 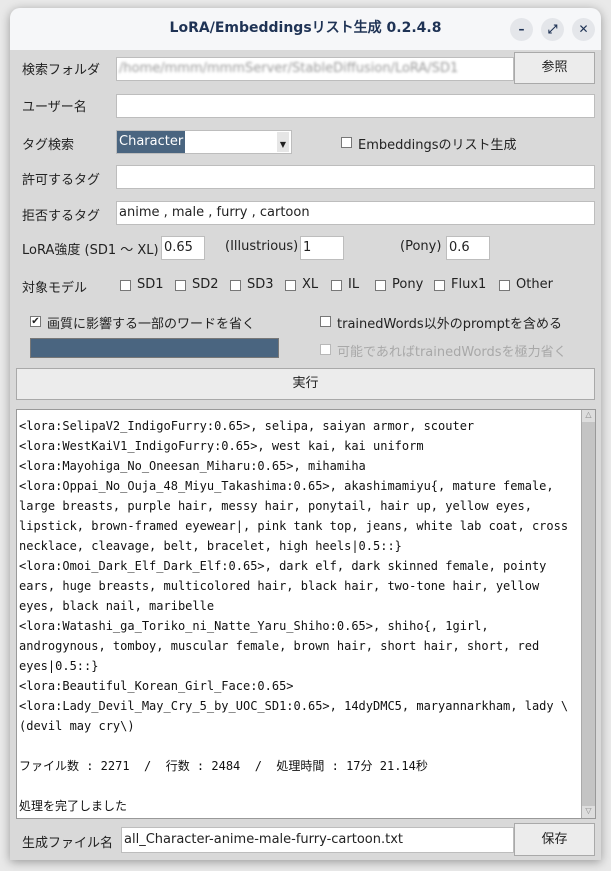 I want to click on strength-il-label: (Illustrious), so click(x=262, y=246).